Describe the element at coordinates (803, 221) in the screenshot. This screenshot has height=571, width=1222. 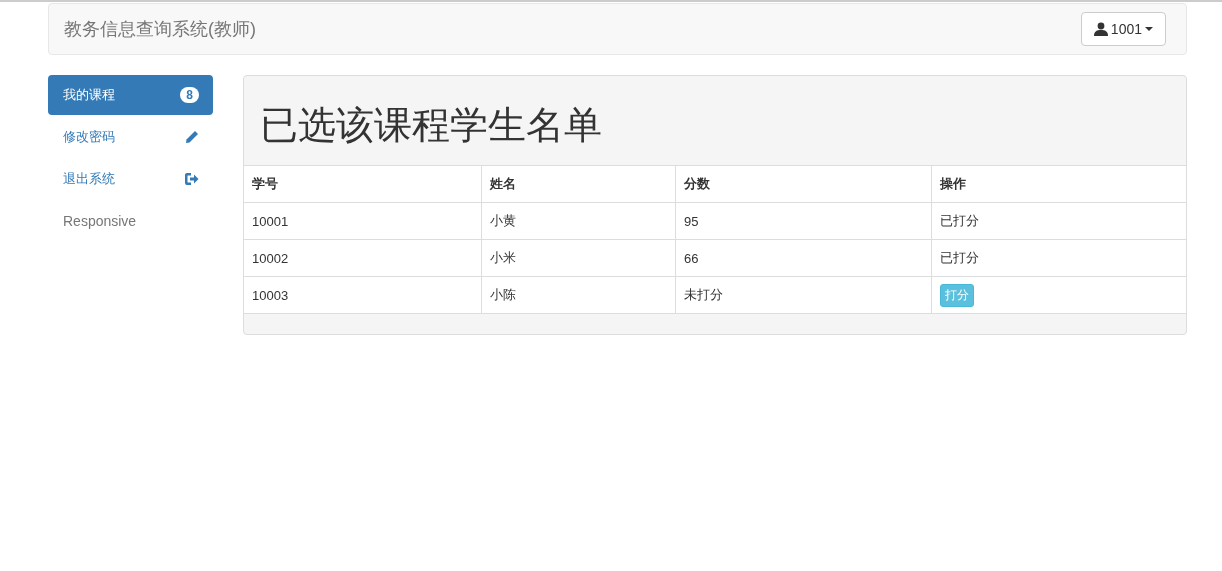
I see `table-cell: 95` at that location.